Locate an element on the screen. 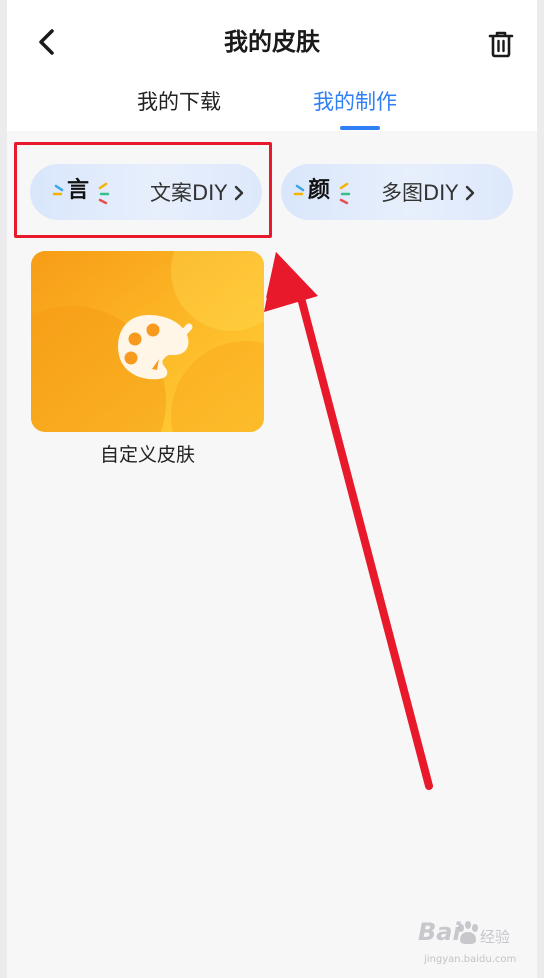 The width and height of the screenshot is (544, 978). watermark-brand: Bai is located at coordinates (439, 932).